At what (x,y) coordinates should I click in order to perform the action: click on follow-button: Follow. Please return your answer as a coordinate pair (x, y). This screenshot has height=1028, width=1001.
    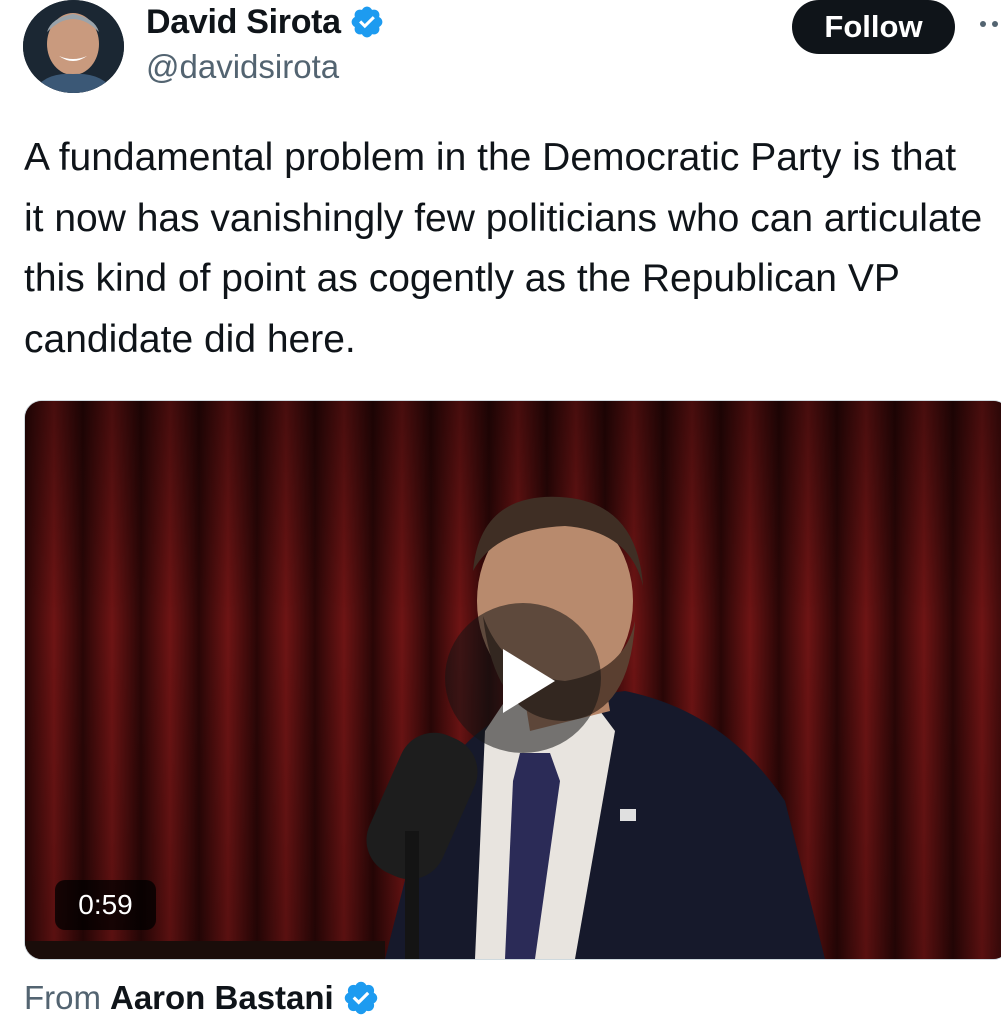
    Looking at the image, I should click on (873, 27).